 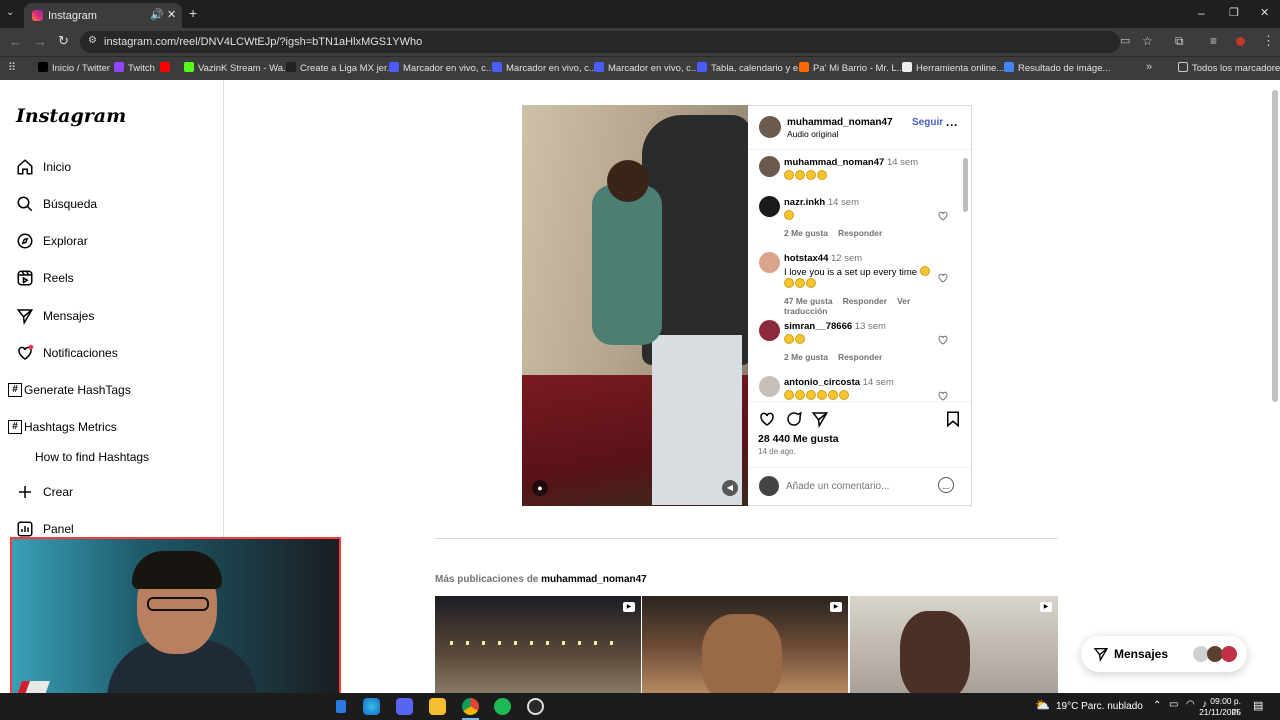 I want to click on minimize-icon: –, so click(x=1201, y=13).